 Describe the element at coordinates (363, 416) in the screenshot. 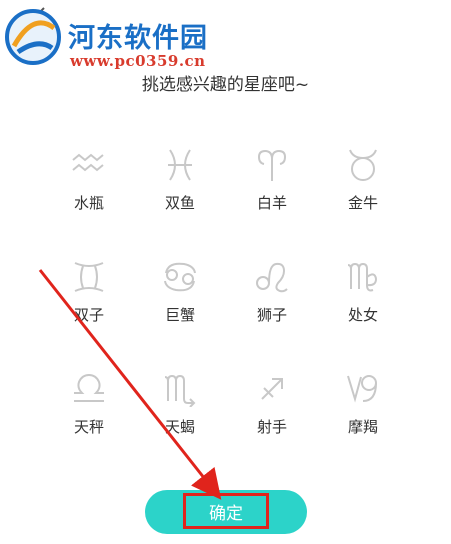

I see `sign-capricorn: 摩羯` at that location.